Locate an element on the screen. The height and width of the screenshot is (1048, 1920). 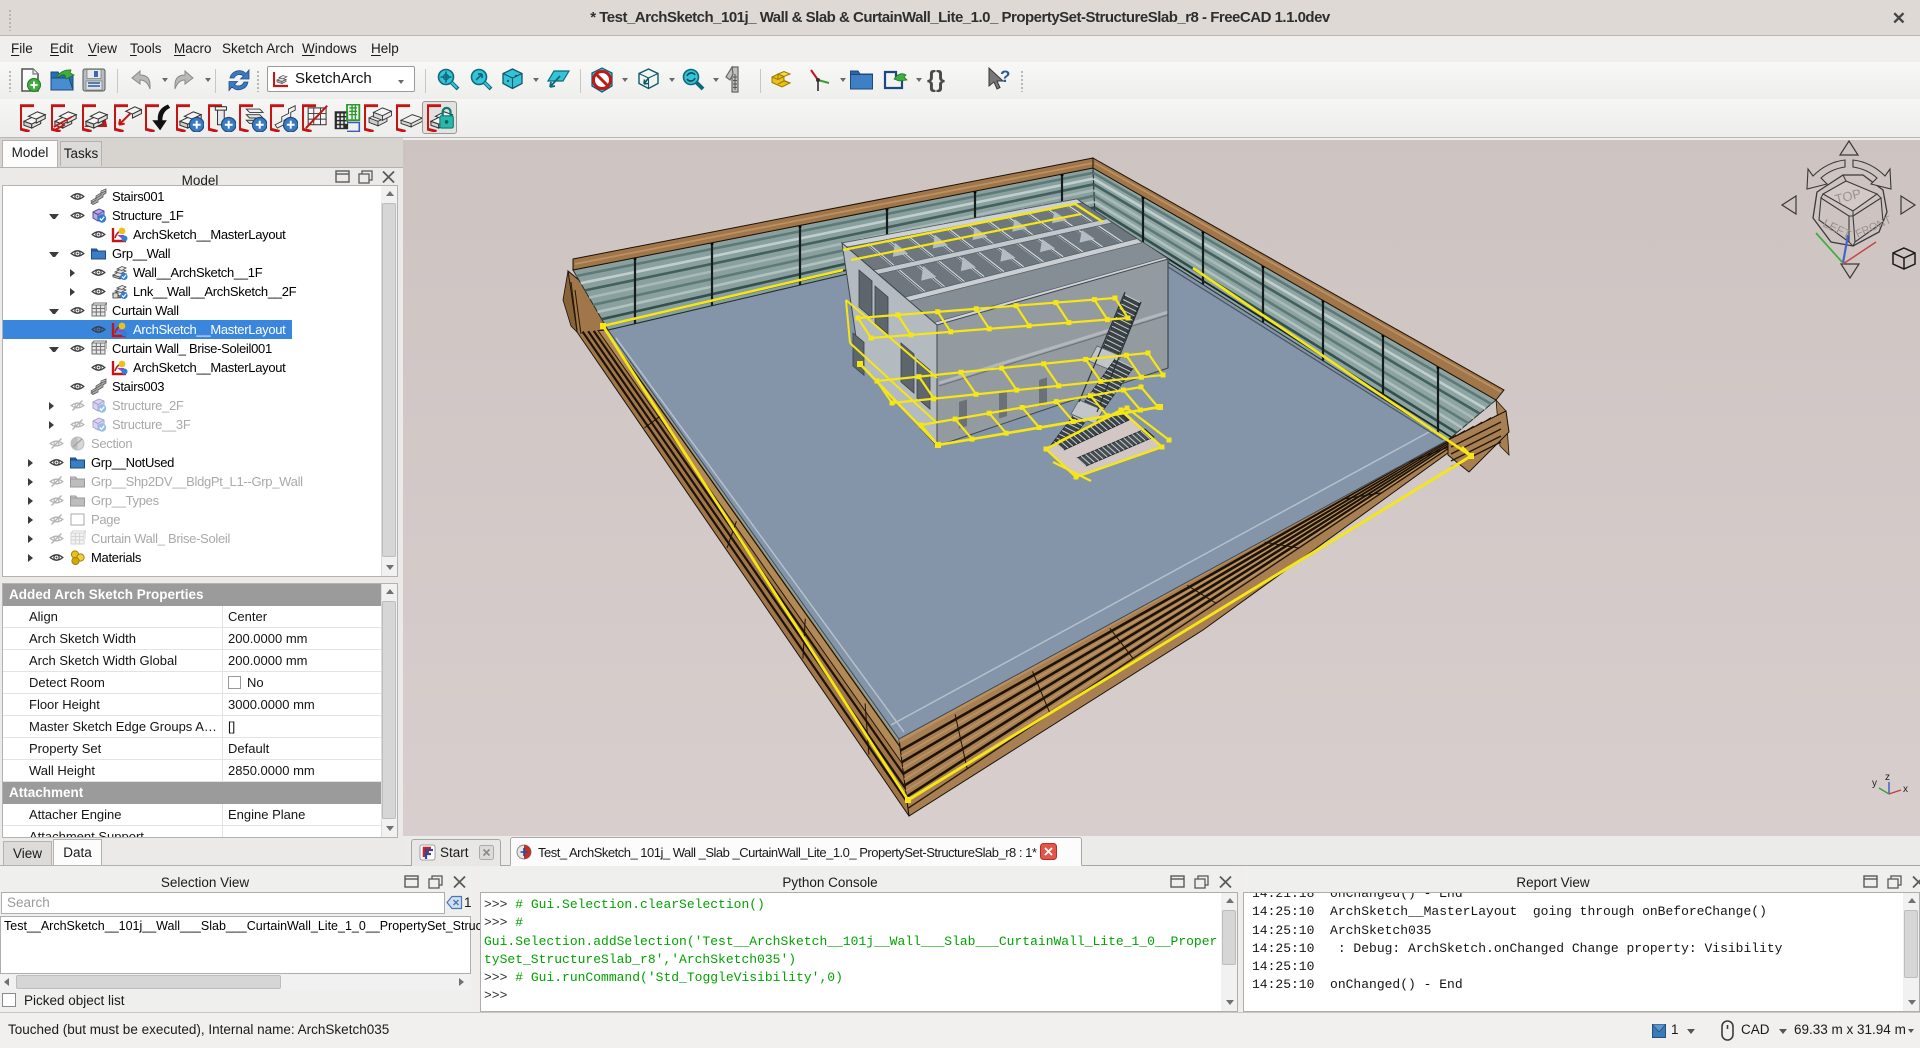
svg-text: z is located at coordinates (1887, 777).